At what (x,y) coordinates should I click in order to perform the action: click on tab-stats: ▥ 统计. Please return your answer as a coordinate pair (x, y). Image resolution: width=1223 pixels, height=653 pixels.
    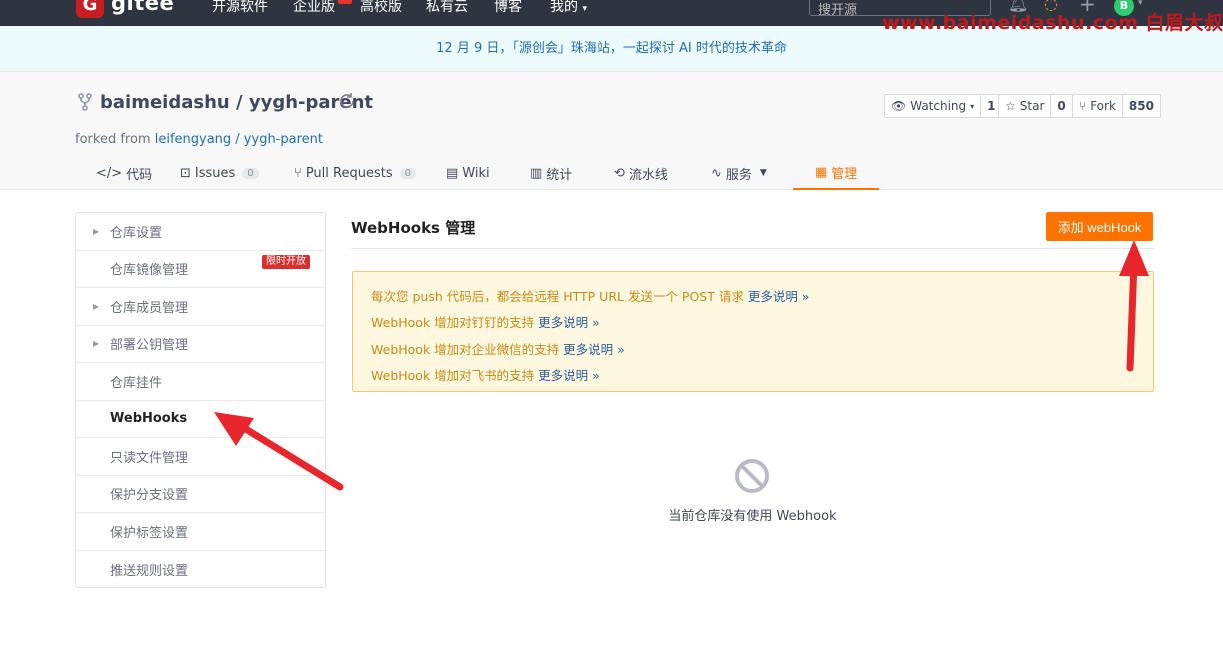
    Looking at the image, I should click on (551, 173).